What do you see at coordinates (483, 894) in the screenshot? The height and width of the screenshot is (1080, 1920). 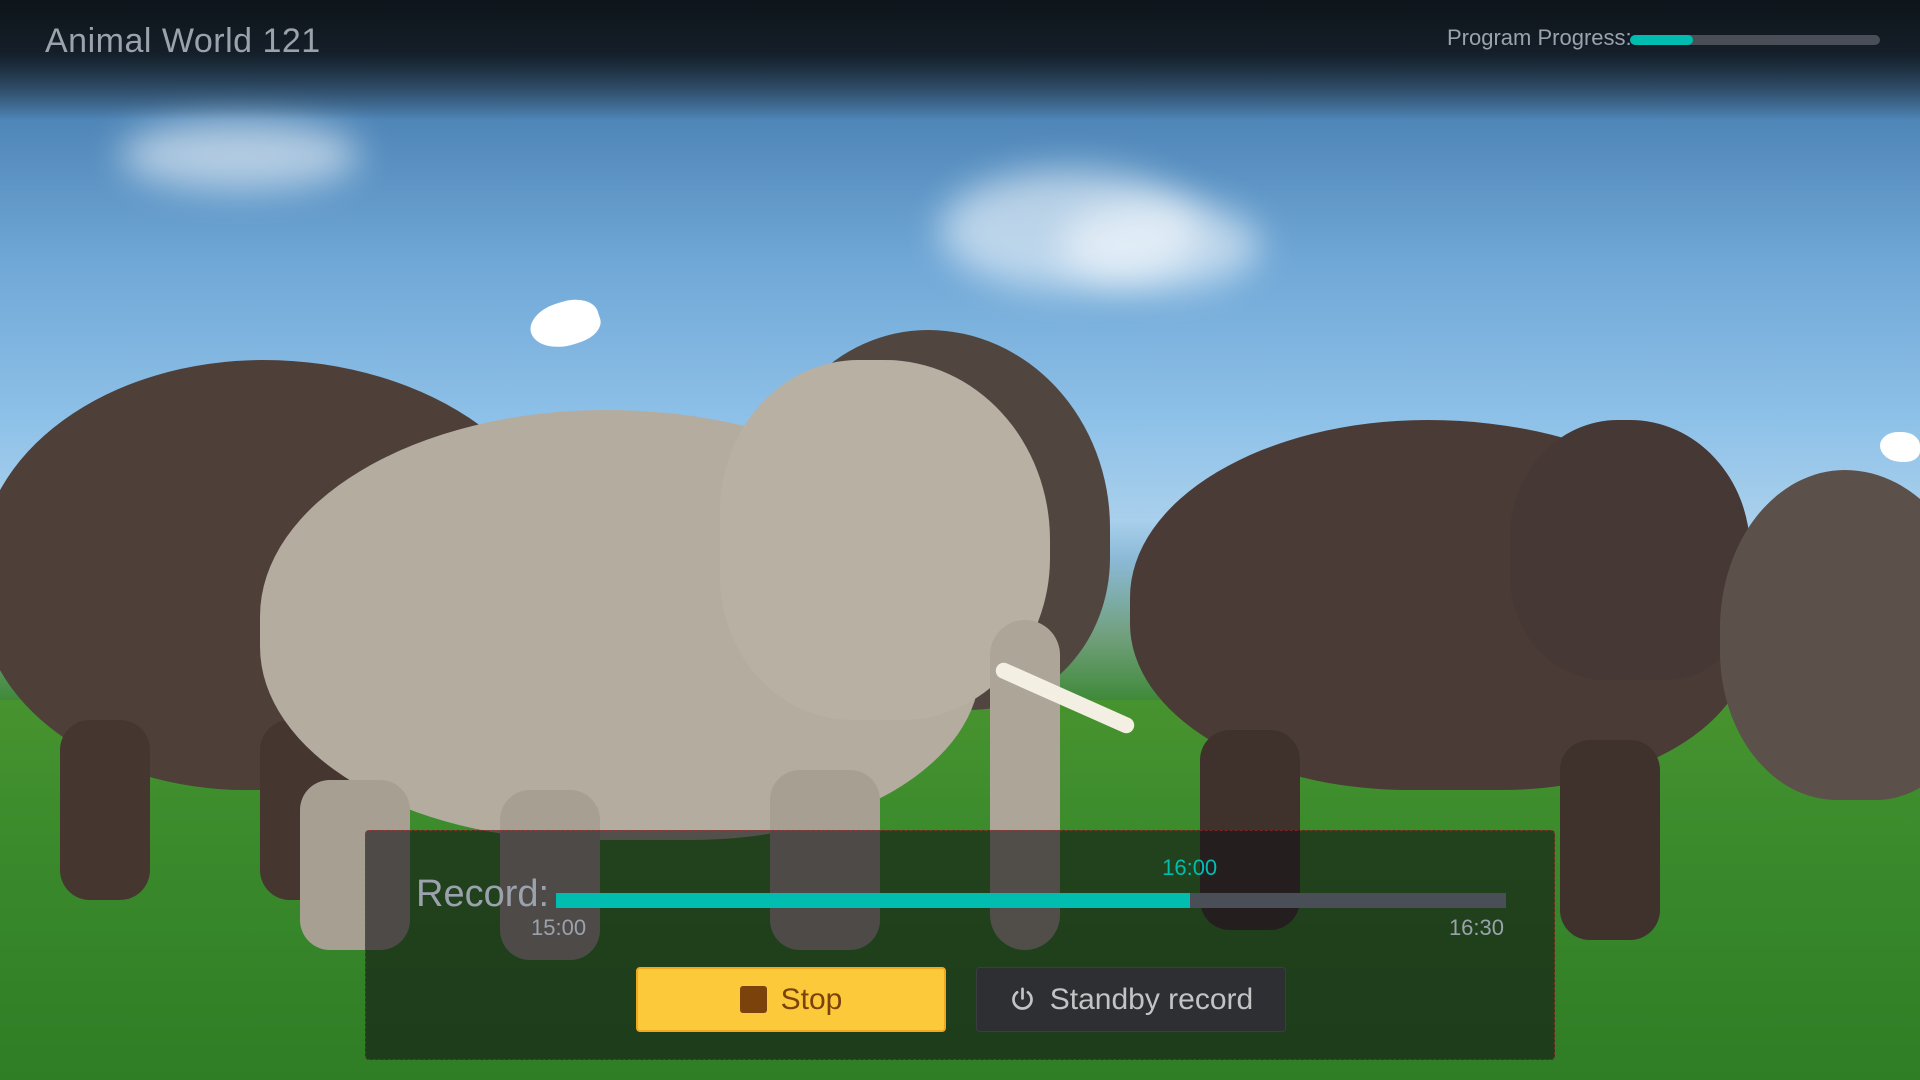 I see `record-label: Record:` at bounding box center [483, 894].